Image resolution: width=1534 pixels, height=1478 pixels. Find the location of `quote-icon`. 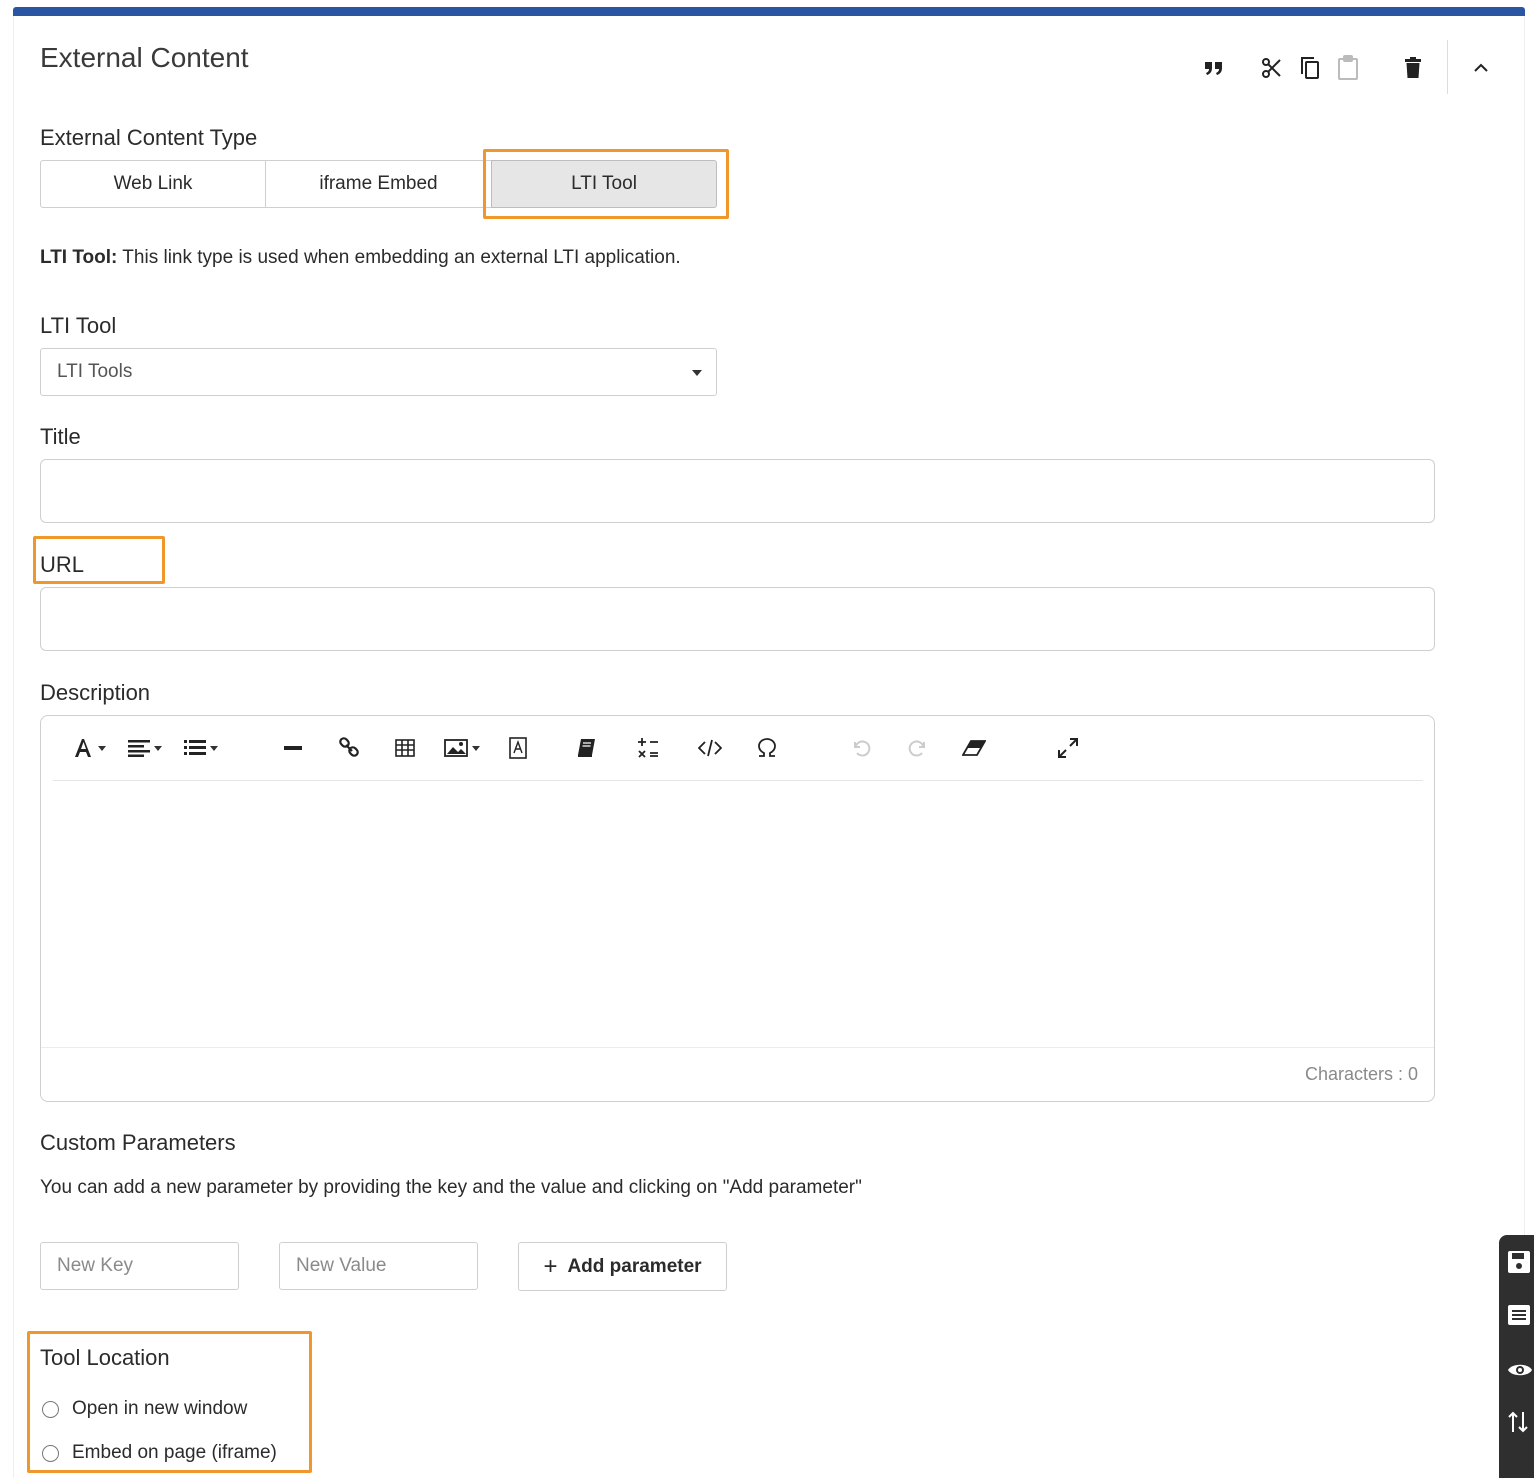

quote-icon is located at coordinates (1214, 68).